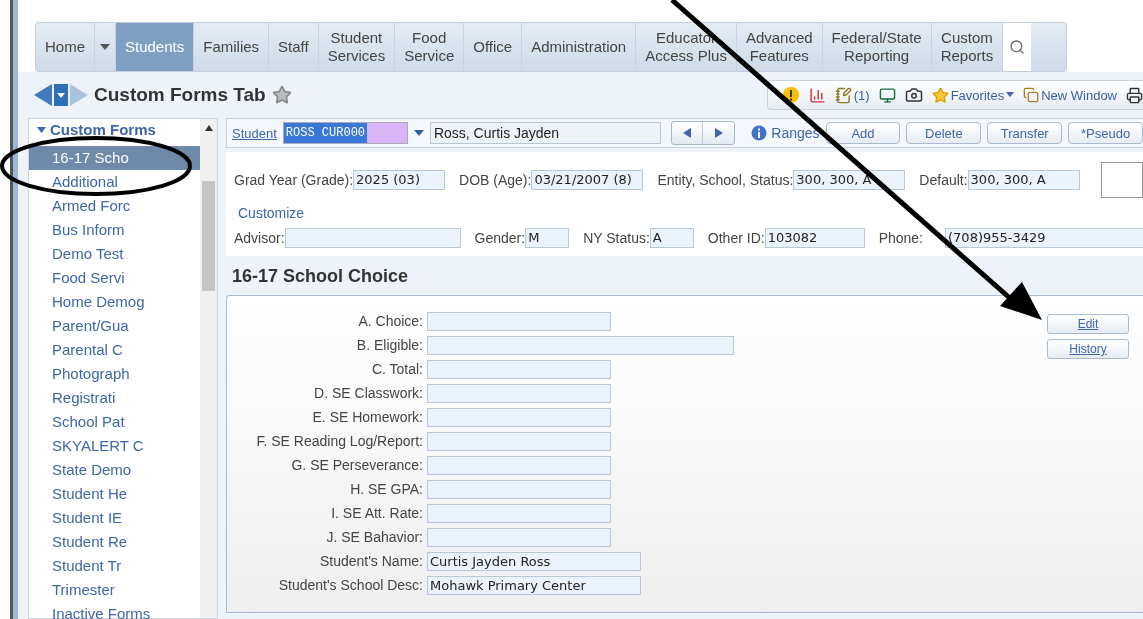 This screenshot has height=619, width=1143. Describe the element at coordinates (534, 585) in the screenshot. I see `form-field: Mohawk Primary Center` at that location.